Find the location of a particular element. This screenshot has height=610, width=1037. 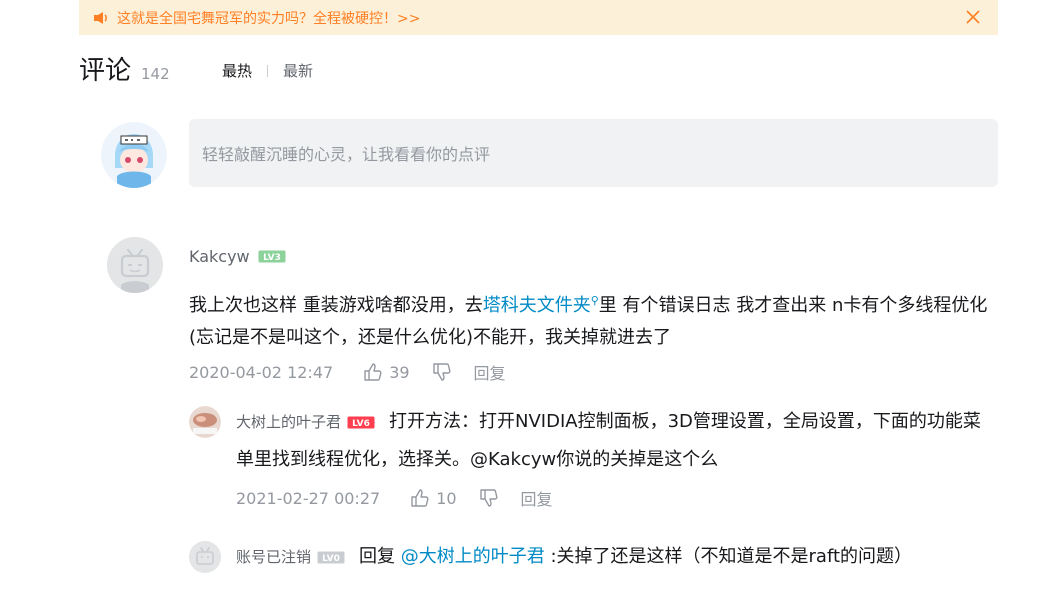

reply-username: 账号已注销 is located at coordinates (273, 557).